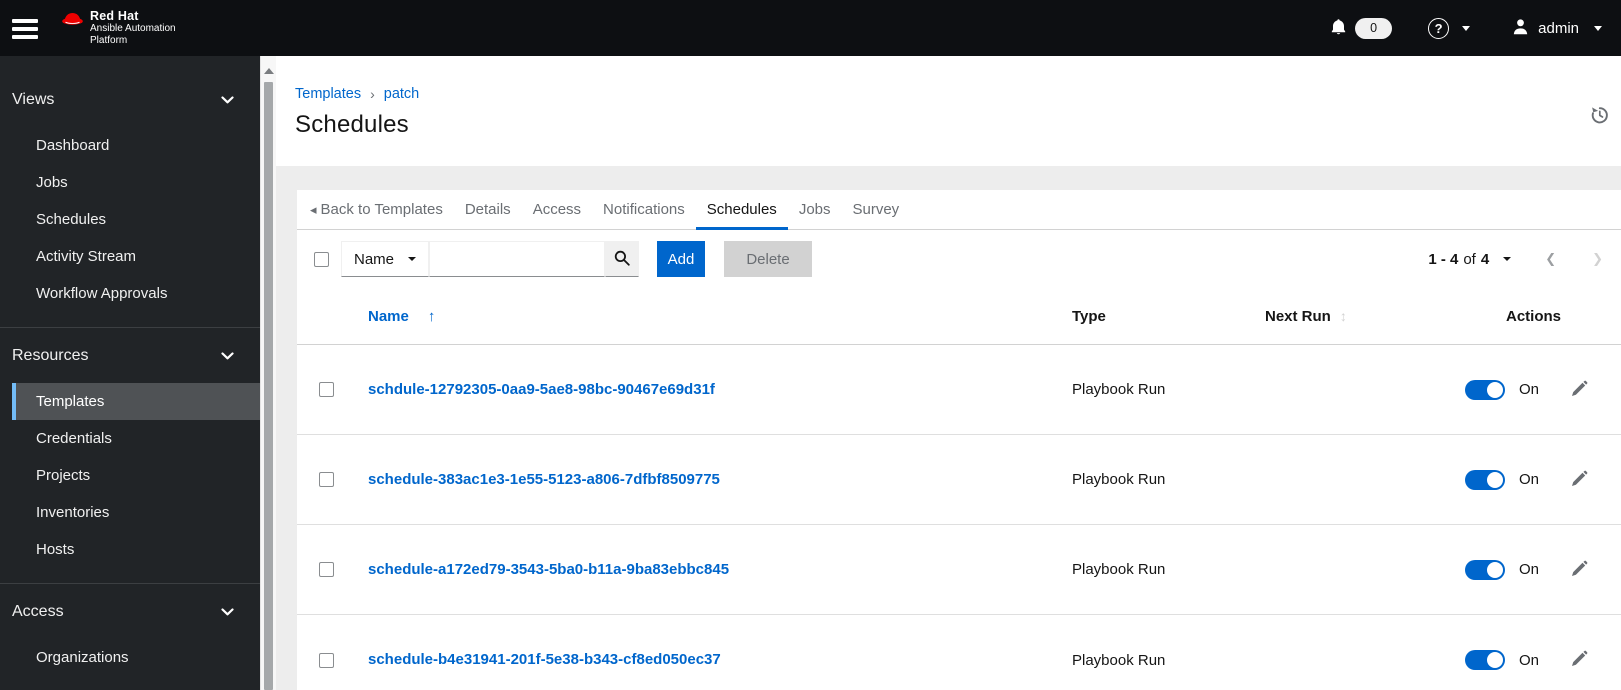 This screenshot has height=690, width=1621. I want to click on brand-name: Red Hat, so click(114, 16).